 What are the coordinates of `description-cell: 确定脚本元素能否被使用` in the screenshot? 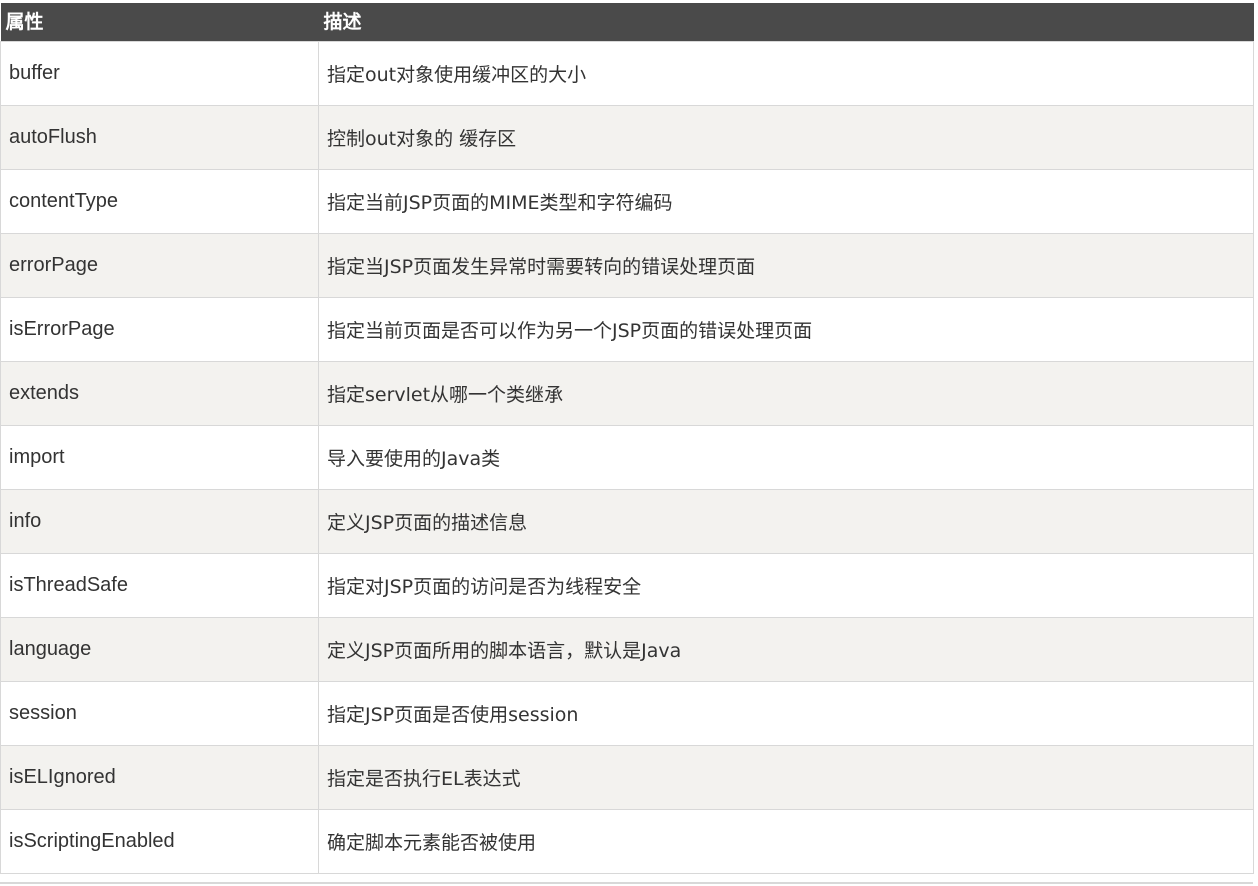 It's located at (786, 841).